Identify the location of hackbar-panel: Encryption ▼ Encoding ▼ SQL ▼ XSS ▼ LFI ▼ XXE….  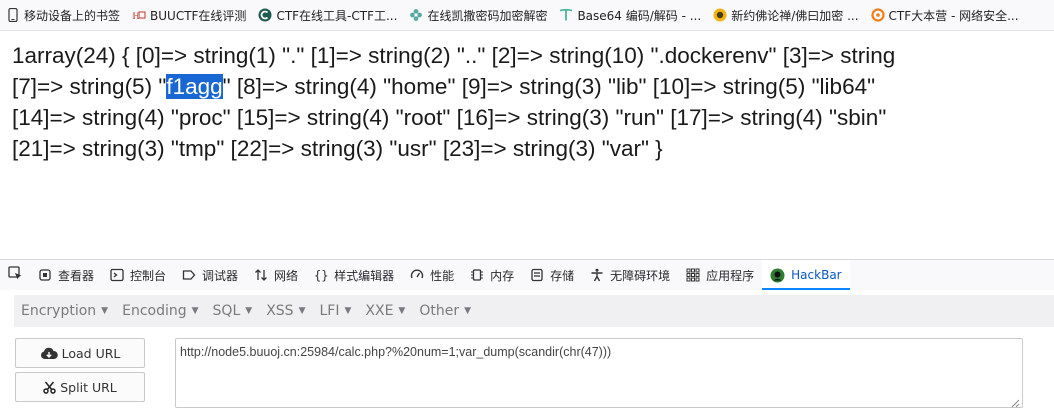
(527, 311).